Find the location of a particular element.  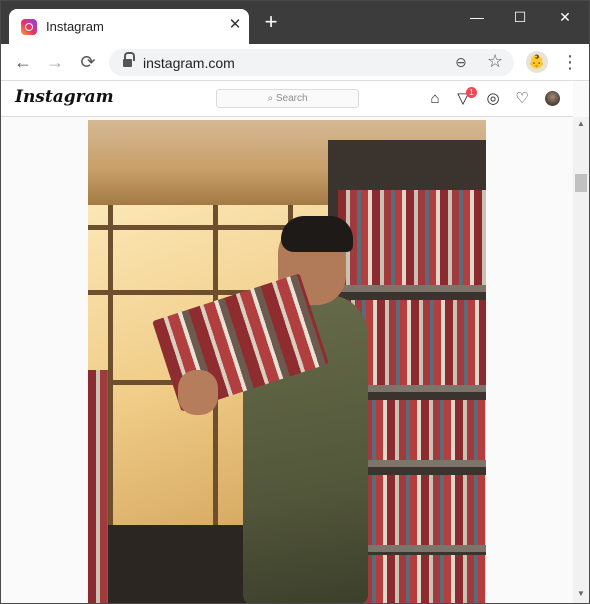

tab-strip: Instagram ✕ + — ☐ ✕ is located at coordinates (295, 23).